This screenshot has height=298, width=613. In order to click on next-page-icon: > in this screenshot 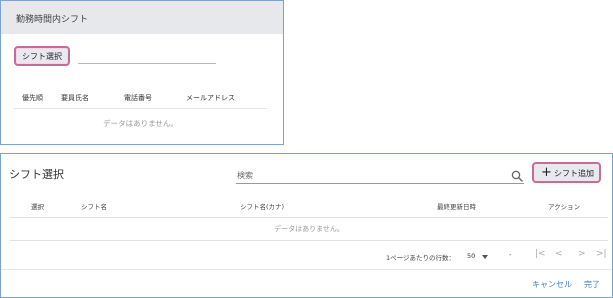, I will do `click(582, 254)`.